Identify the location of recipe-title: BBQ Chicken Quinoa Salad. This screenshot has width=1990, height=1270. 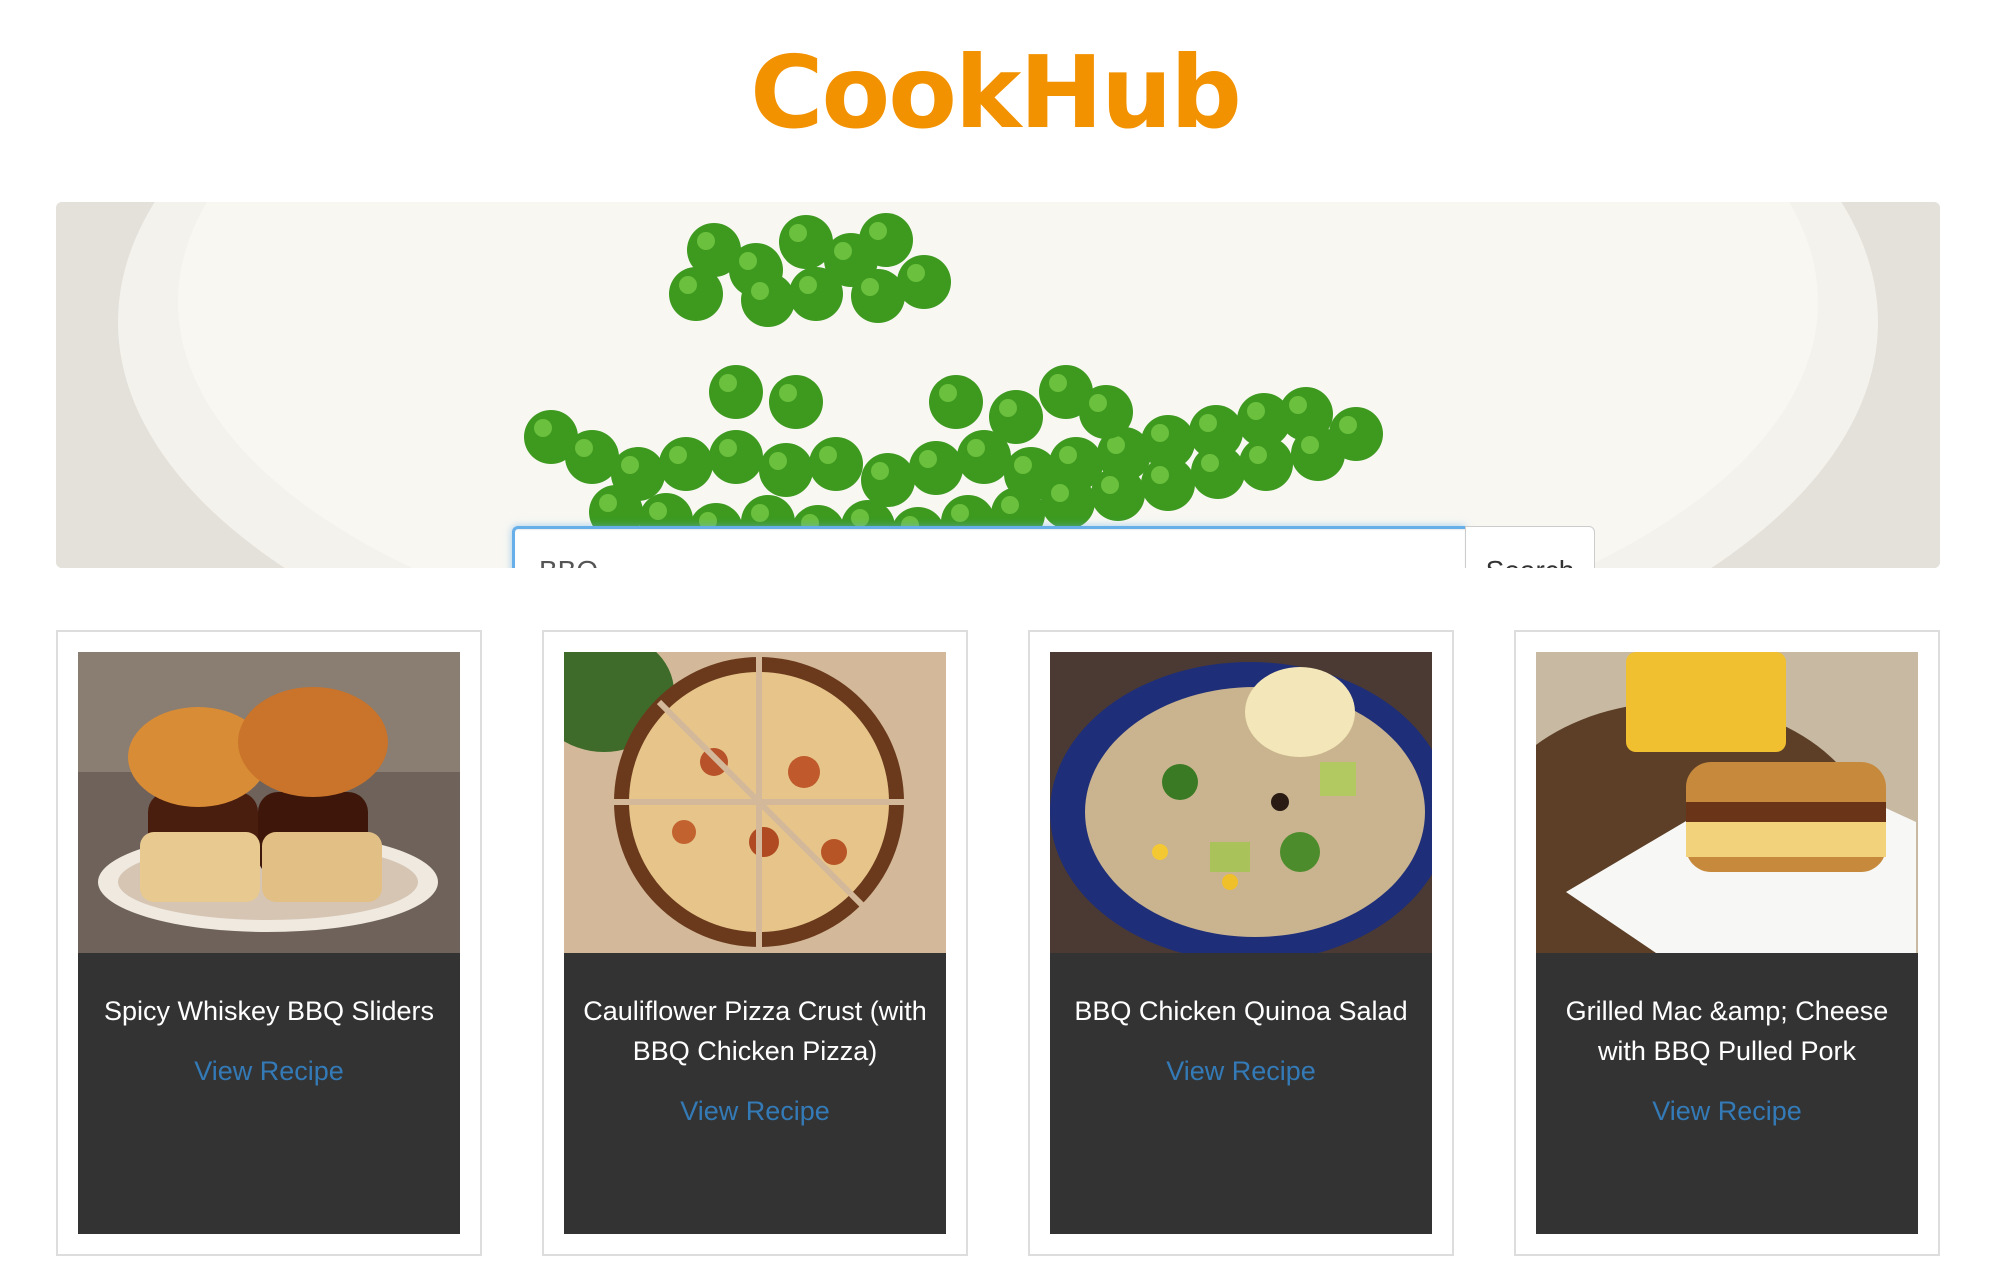
(1241, 1011).